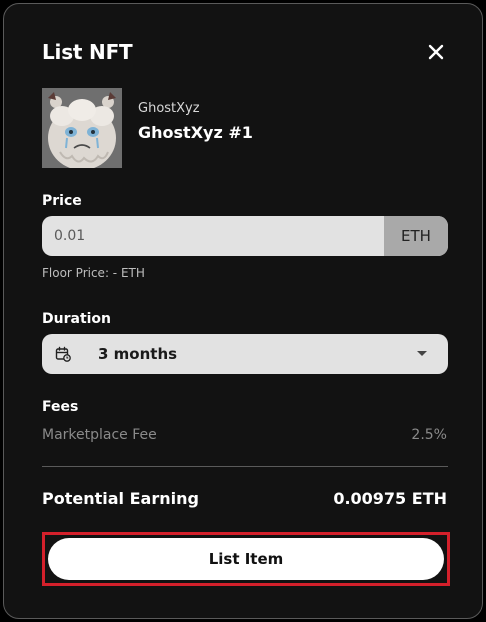 The height and width of the screenshot is (622, 486). I want to click on nft-item-name: GhostXyz #1, so click(195, 132).